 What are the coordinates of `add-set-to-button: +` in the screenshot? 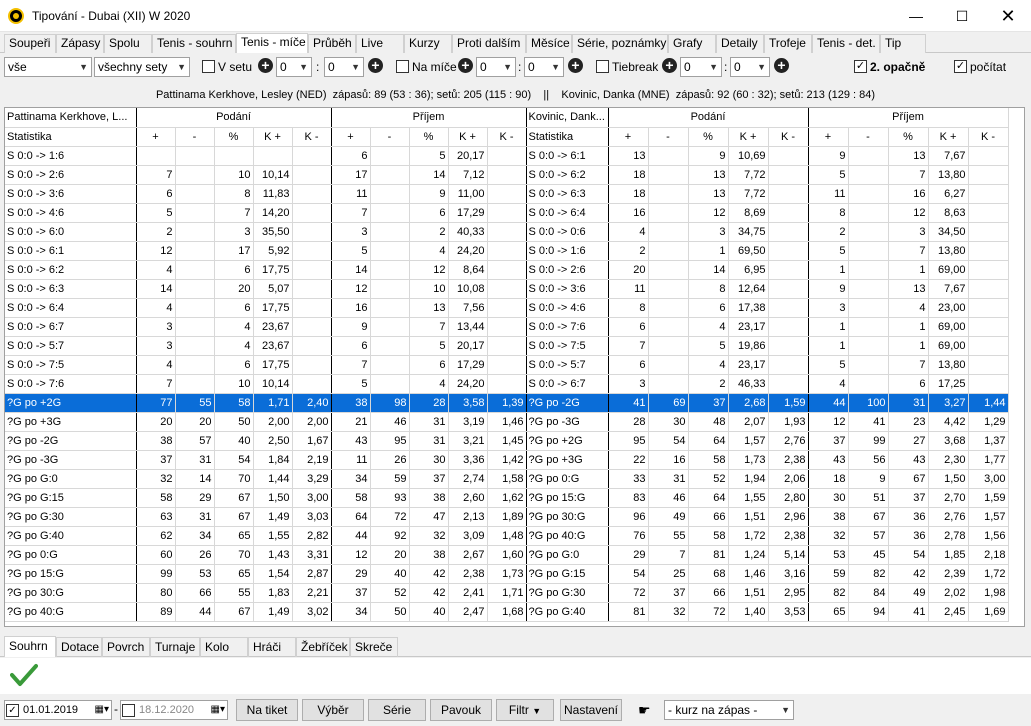 It's located at (375, 65).